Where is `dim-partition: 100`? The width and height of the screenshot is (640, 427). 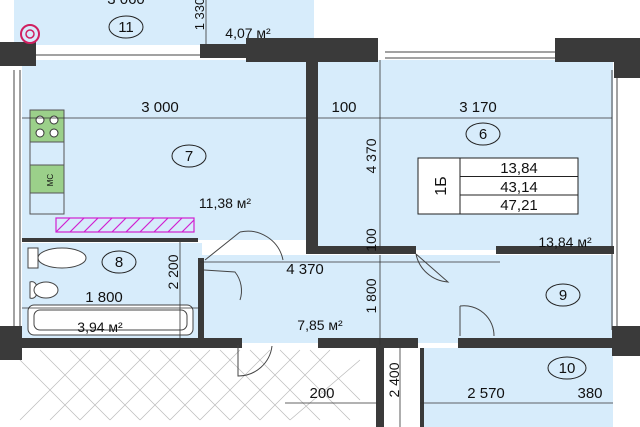 dim-partition: 100 is located at coordinates (343, 107).